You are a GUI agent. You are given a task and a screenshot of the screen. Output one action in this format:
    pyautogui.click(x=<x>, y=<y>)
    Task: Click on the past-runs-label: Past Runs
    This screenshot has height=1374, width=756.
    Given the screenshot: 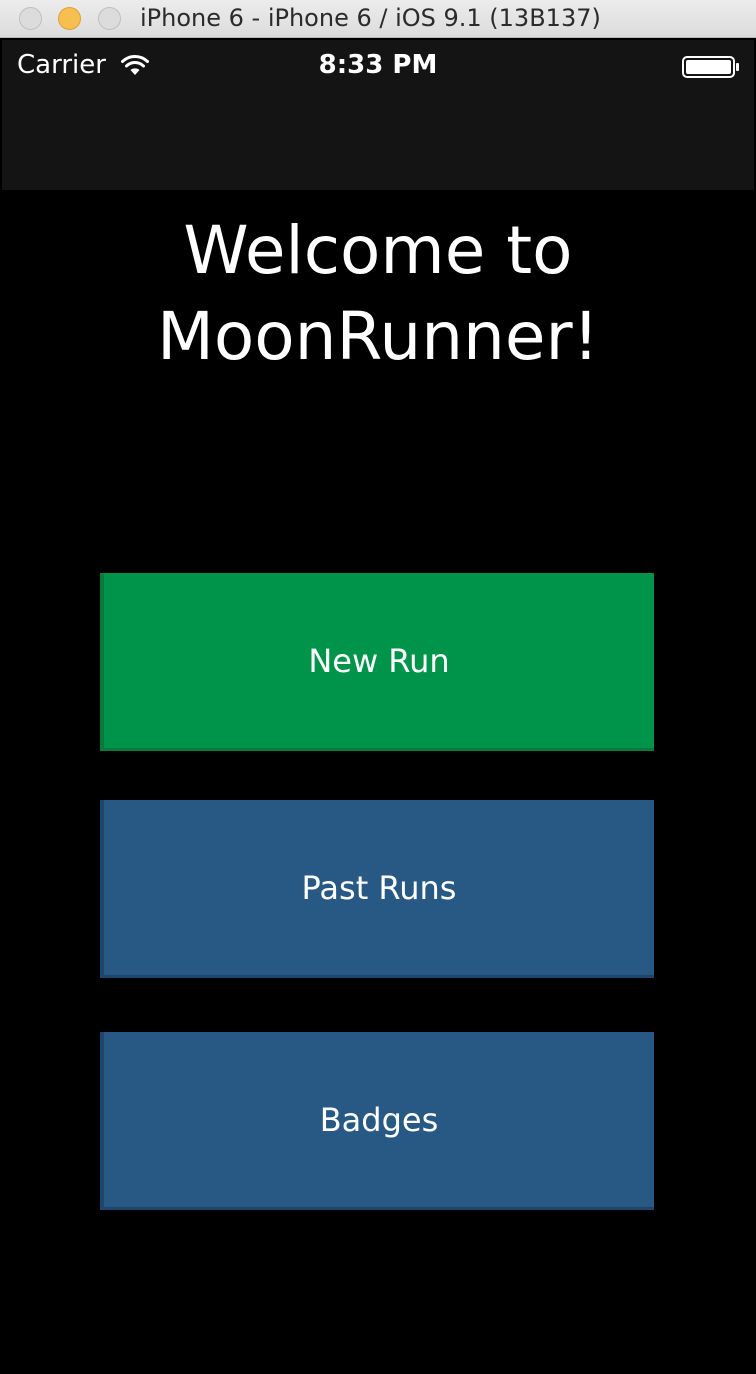 What is the action you would take?
    pyautogui.click(x=379, y=887)
    